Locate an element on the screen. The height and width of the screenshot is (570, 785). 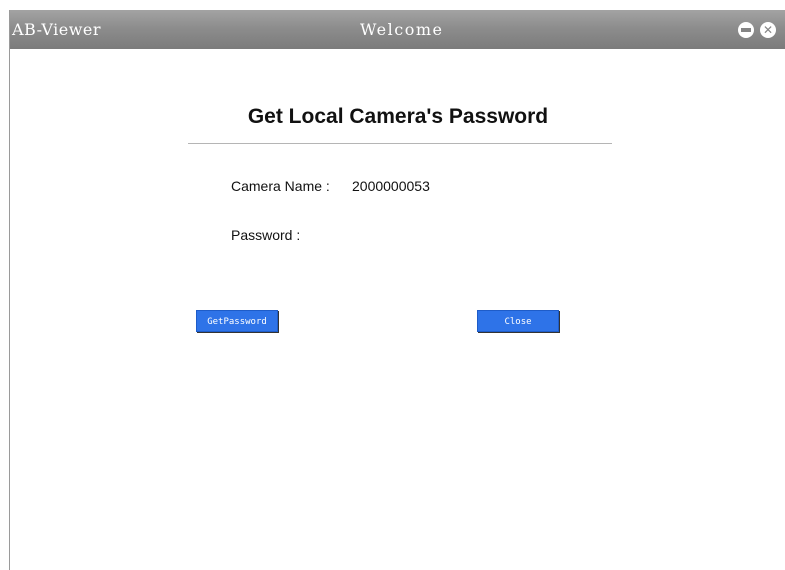
title-bar: AB-Viewer Welcome ✕ is located at coordinates (397, 29).